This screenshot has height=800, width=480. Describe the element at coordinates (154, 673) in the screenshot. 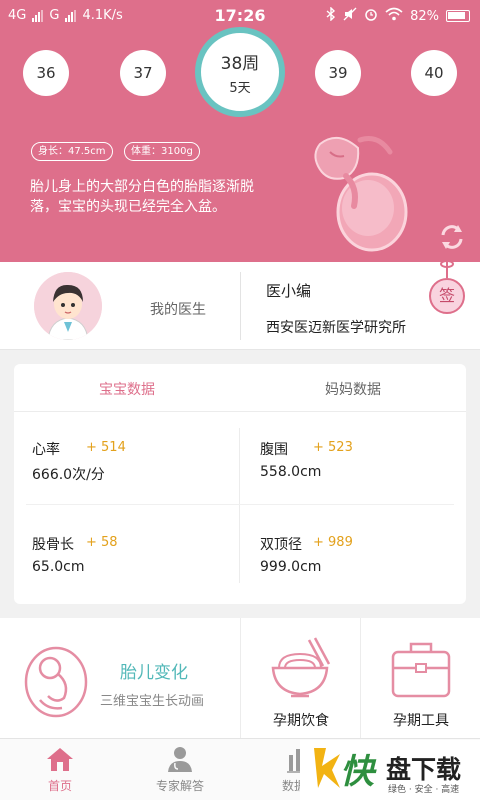

I see `fetal-change-title: 胎儿变化` at that location.